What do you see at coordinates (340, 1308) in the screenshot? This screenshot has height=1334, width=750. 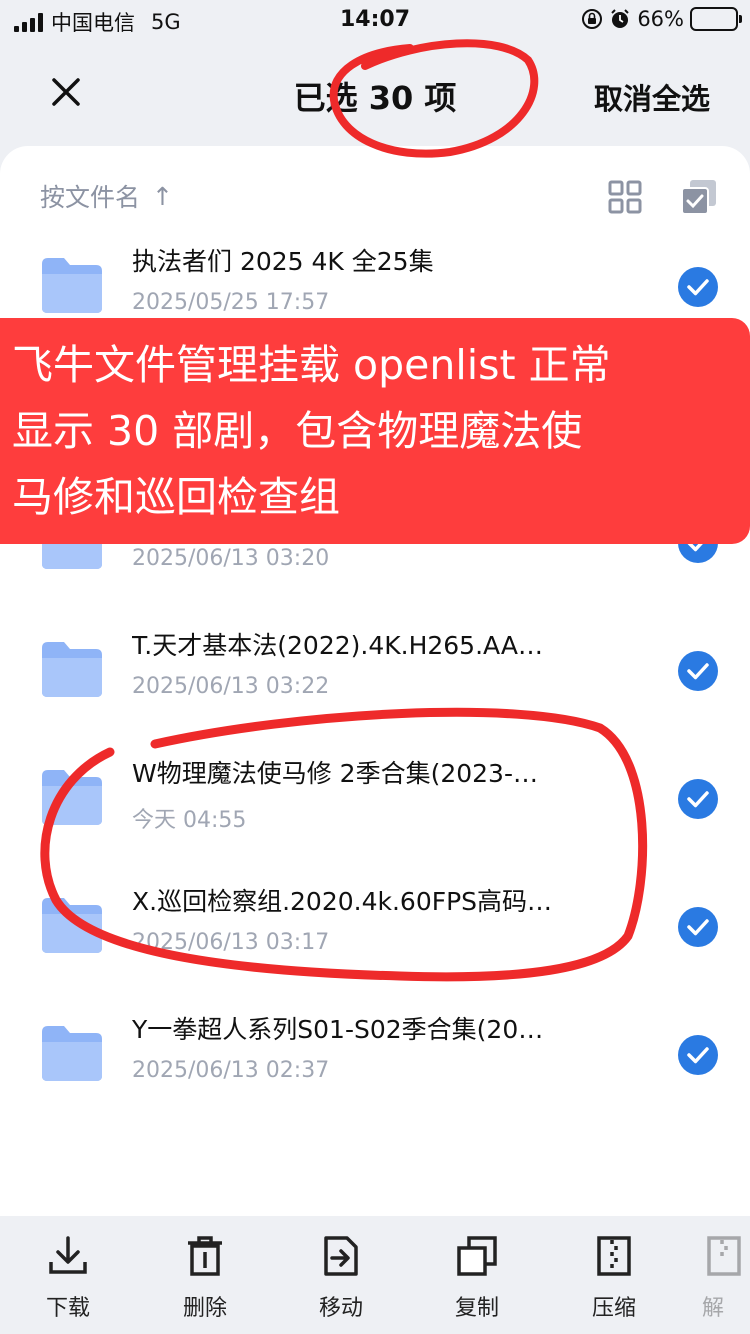 I see `toolbar-label: 移动` at bounding box center [340, 1308].